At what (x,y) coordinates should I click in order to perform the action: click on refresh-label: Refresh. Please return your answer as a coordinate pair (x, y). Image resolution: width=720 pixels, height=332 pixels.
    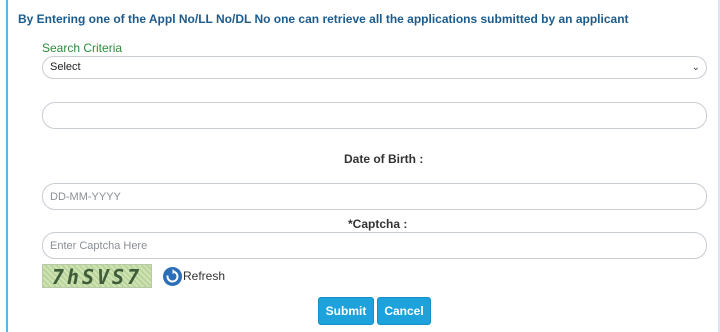
    Looking at the image, I should click on (204, 276).